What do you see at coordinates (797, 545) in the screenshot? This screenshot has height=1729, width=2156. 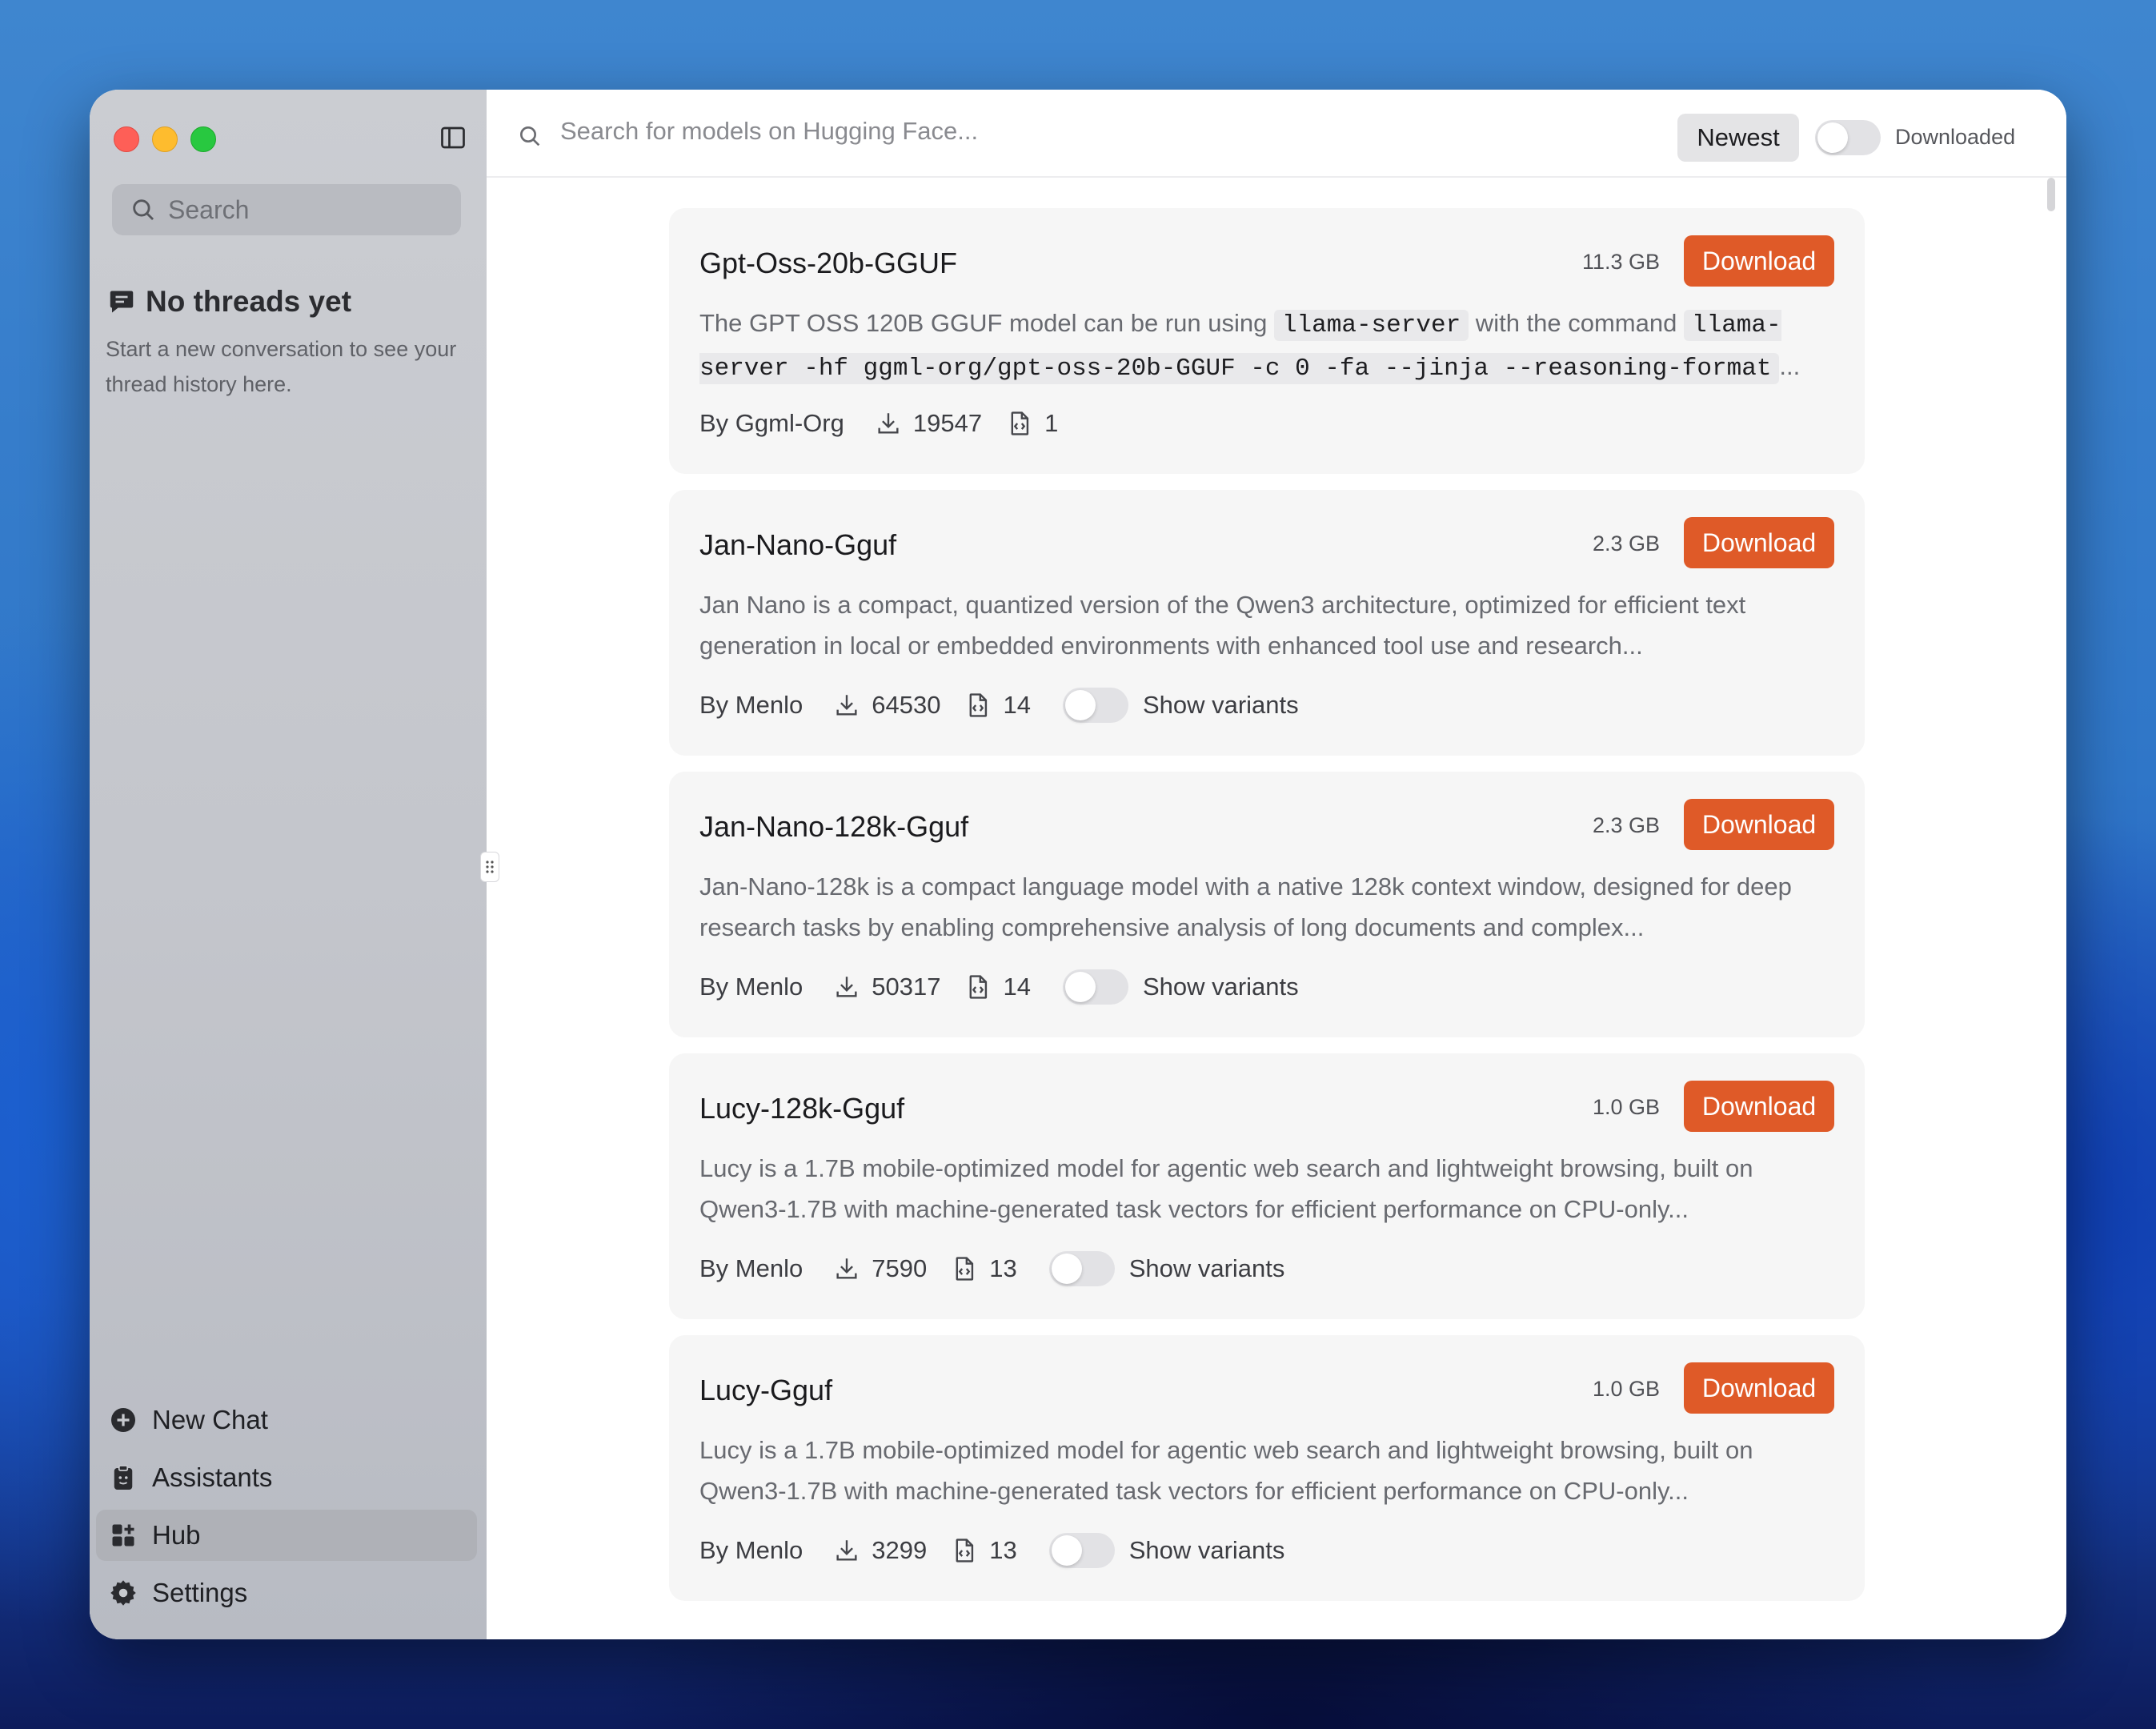 I see `model-name: Jan-Nano-Gguf` at bounding box center [797, 545].